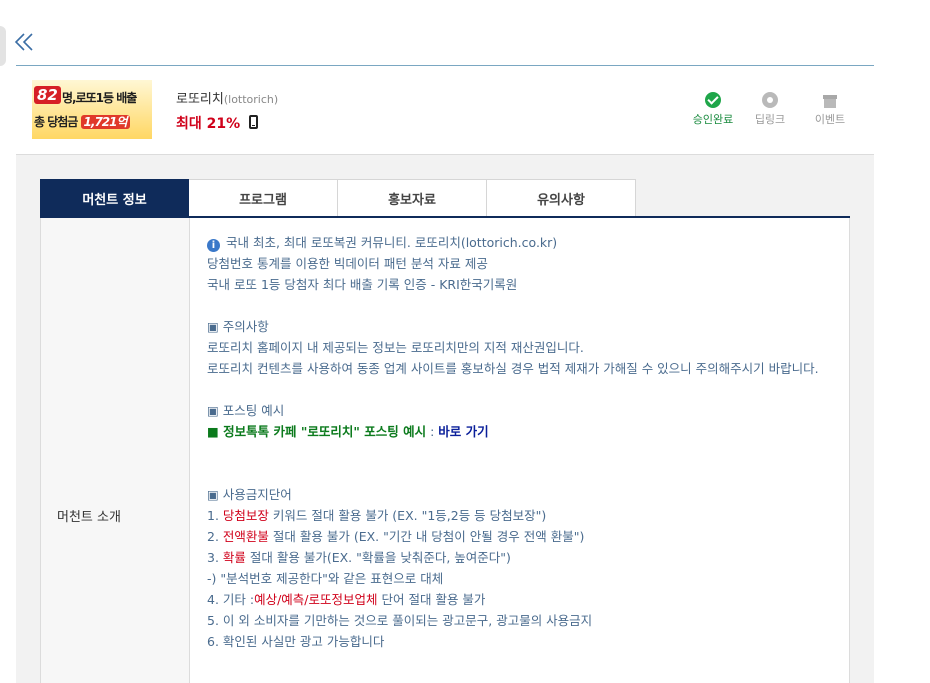 The width and height of the screenshot is (930, 683). I want to click on banned-title: ▣ 사용금지단어, so click(249, 494).